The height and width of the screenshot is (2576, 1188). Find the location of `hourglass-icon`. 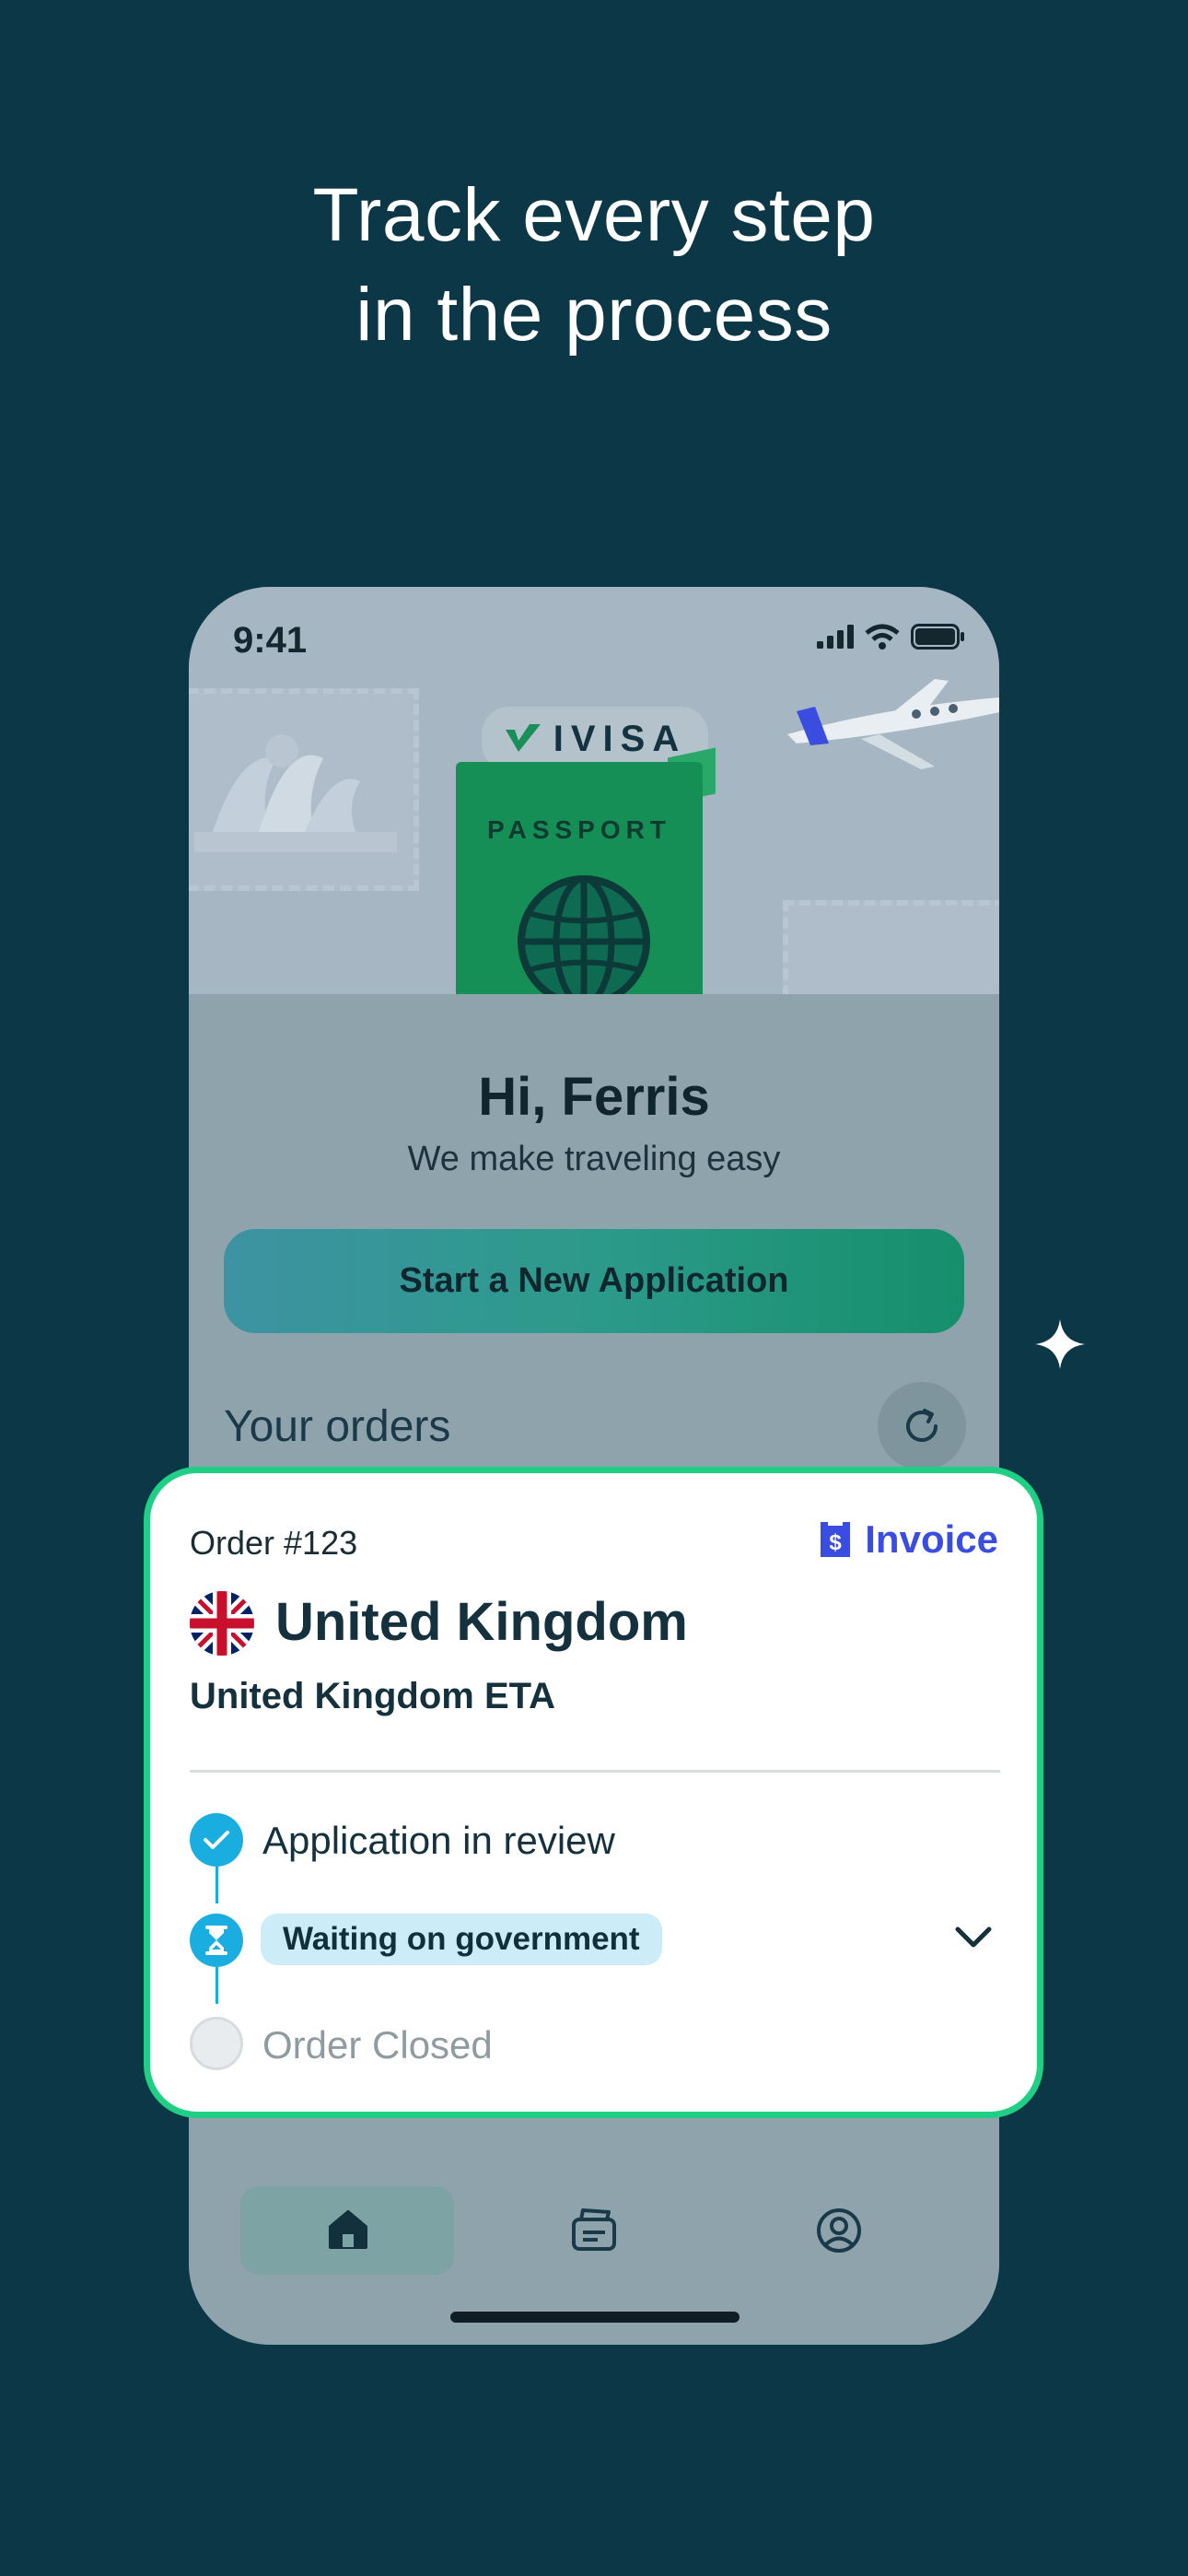

hourglass-icon is located at coordinates (216, 1941).